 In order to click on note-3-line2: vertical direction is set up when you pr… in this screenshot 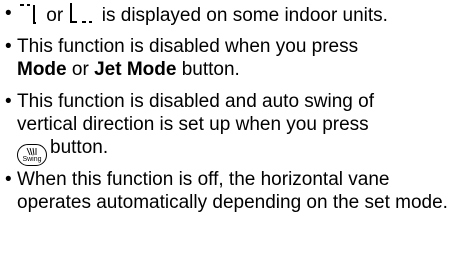, I will do `click(193, 124)`.